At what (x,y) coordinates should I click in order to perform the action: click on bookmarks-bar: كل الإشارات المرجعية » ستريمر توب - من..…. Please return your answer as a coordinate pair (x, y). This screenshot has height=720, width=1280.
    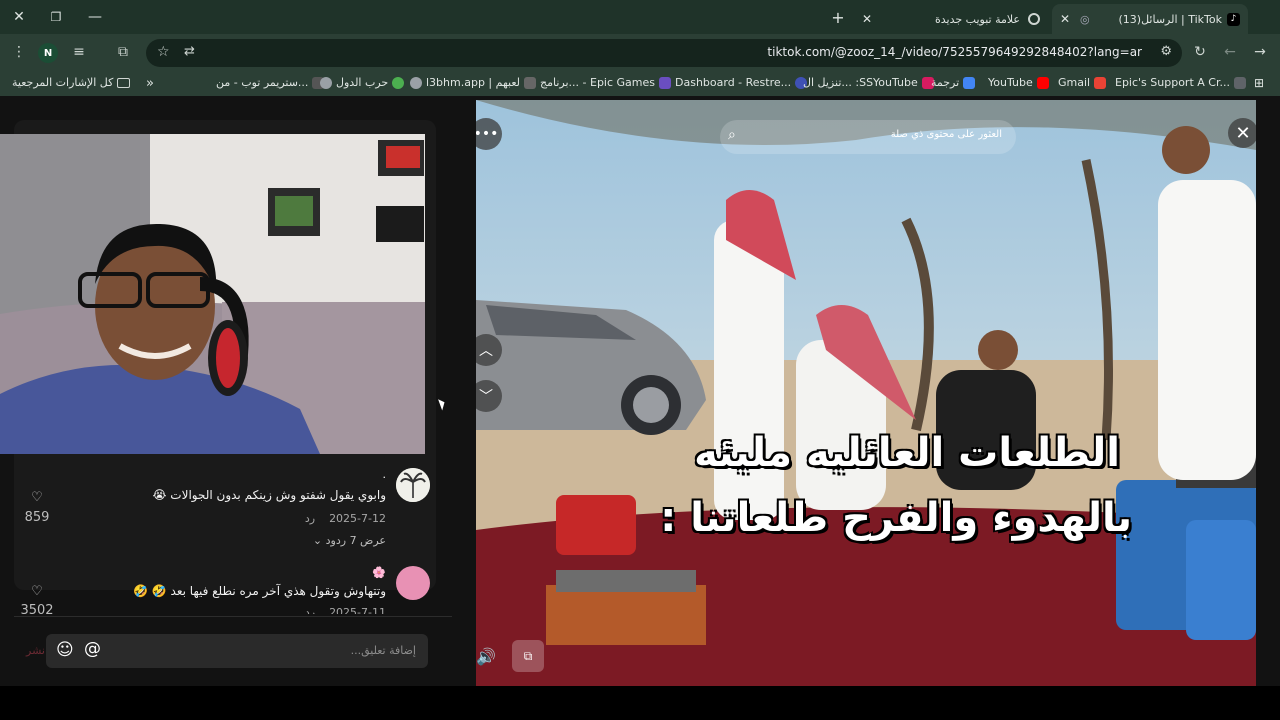
    Looking at the image, I should click on (640, 84).